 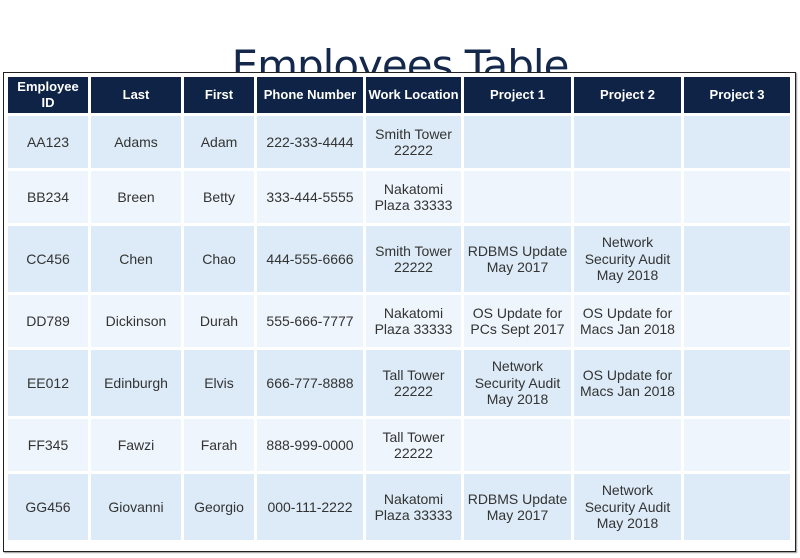 I want to click on cell-last-name: Breen, so click(x=136, y=197).